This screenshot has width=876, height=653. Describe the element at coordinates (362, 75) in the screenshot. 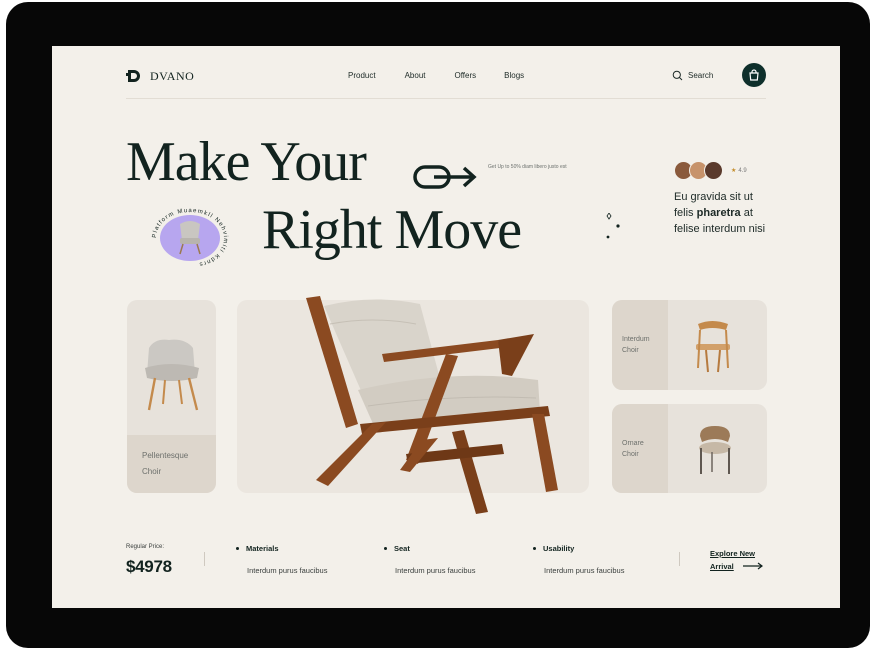

I see `nav-product: Product` at that location.